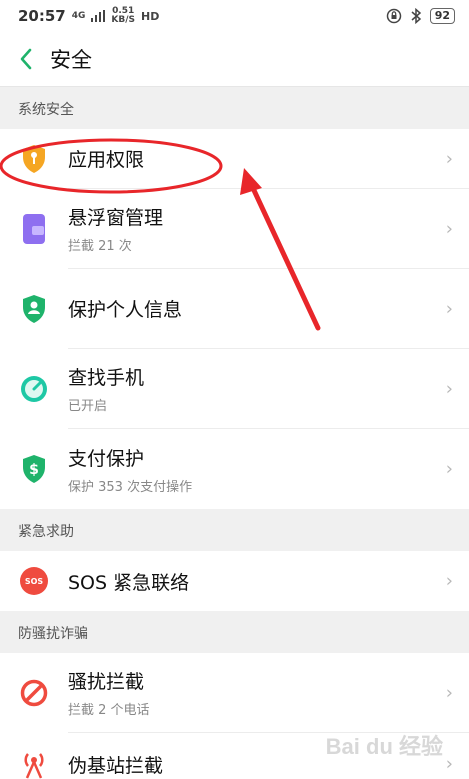  Describe the element at coordinates (34, 693) in the screenshot. I see `block-icon` at that location.